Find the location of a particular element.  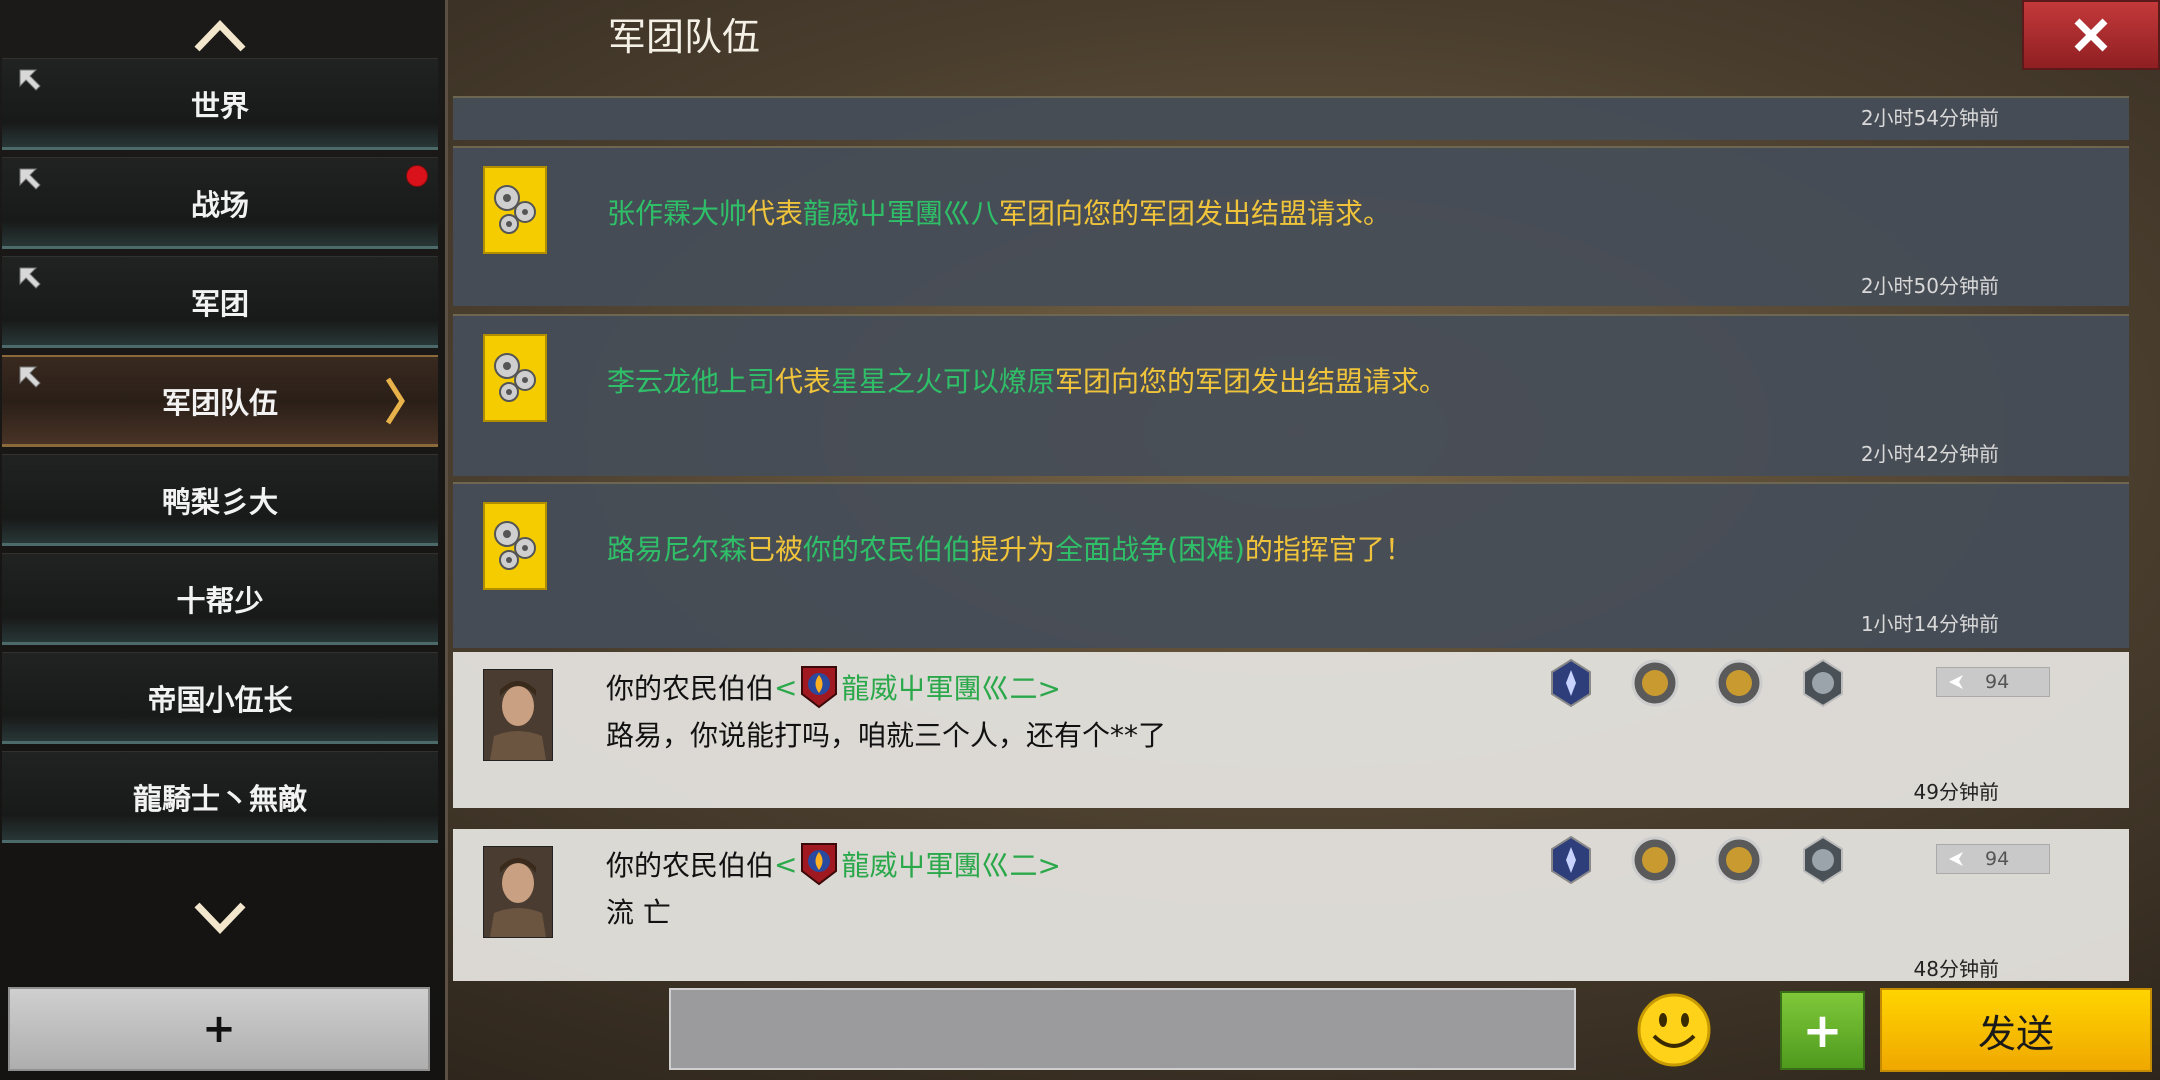

chevron-up-icon is located at coordinates (220, 35).